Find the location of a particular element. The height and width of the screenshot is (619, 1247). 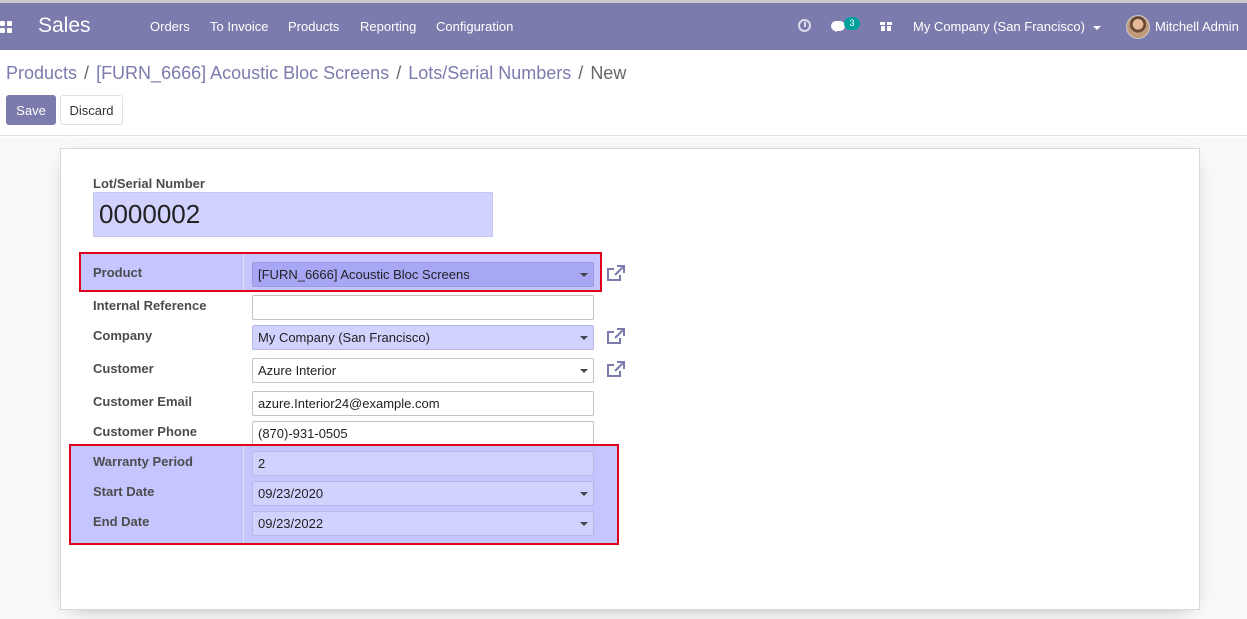

menu-configuration: Configuration is located at coordinates (474, 26).